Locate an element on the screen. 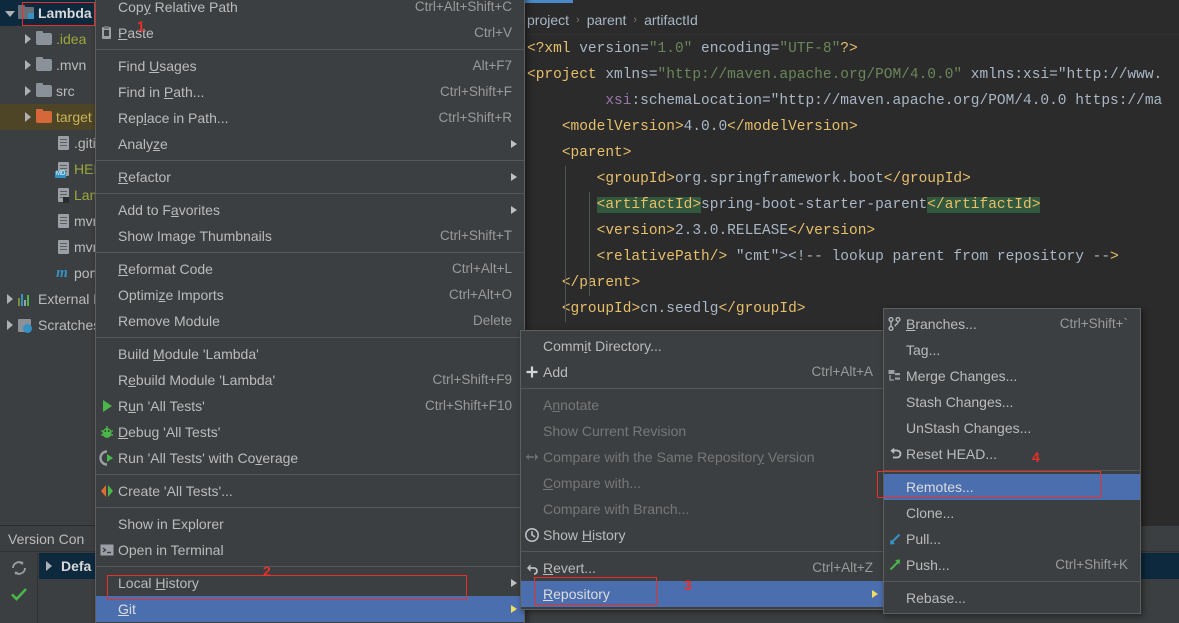  menu-item-branches: Branches... Ctrl+Shift+` is located at coordinates (1012, 324).